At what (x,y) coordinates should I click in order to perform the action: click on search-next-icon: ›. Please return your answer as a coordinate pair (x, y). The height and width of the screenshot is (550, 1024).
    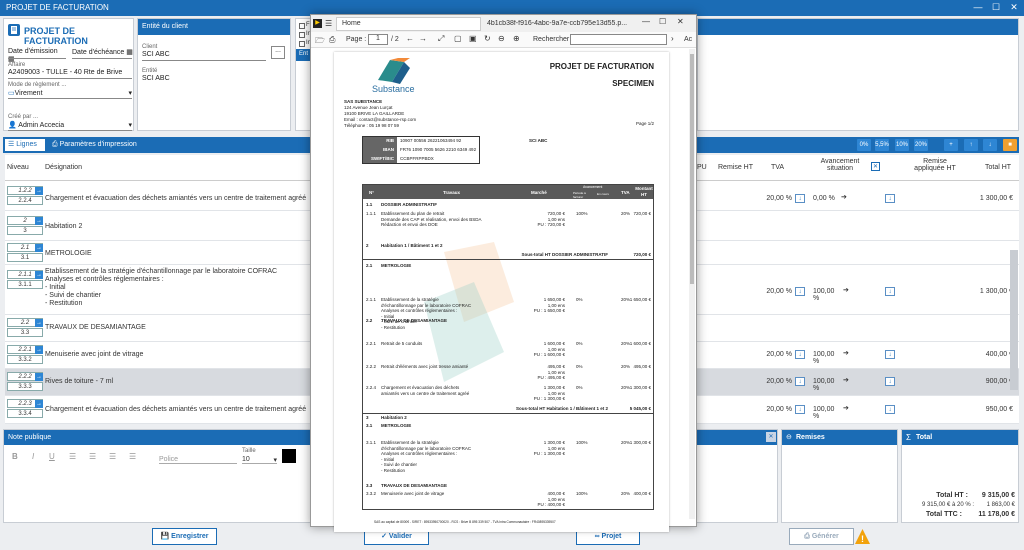
    Looking at the image, I should click on (672, 38).